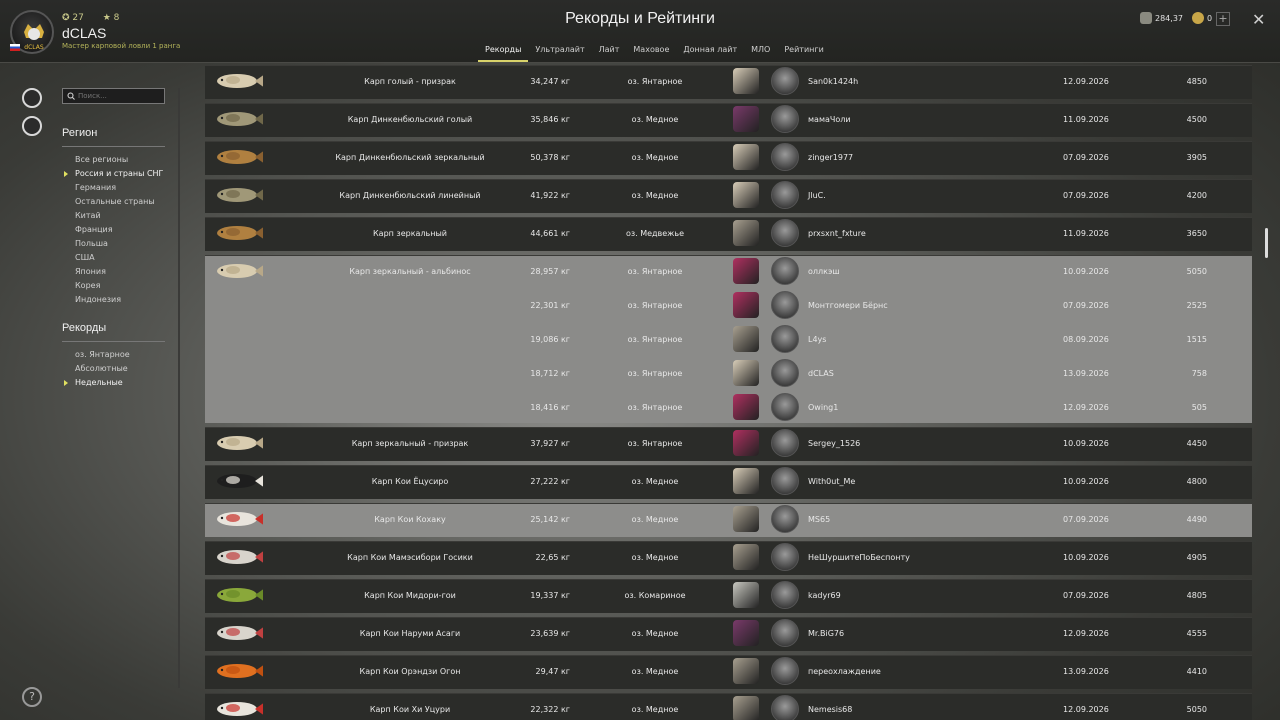 Image resolution: width=1280 pixels, height=720 pixels. Describe the element at coordinates (32, 98) in the screenshot. I see `players-icon` at that location.